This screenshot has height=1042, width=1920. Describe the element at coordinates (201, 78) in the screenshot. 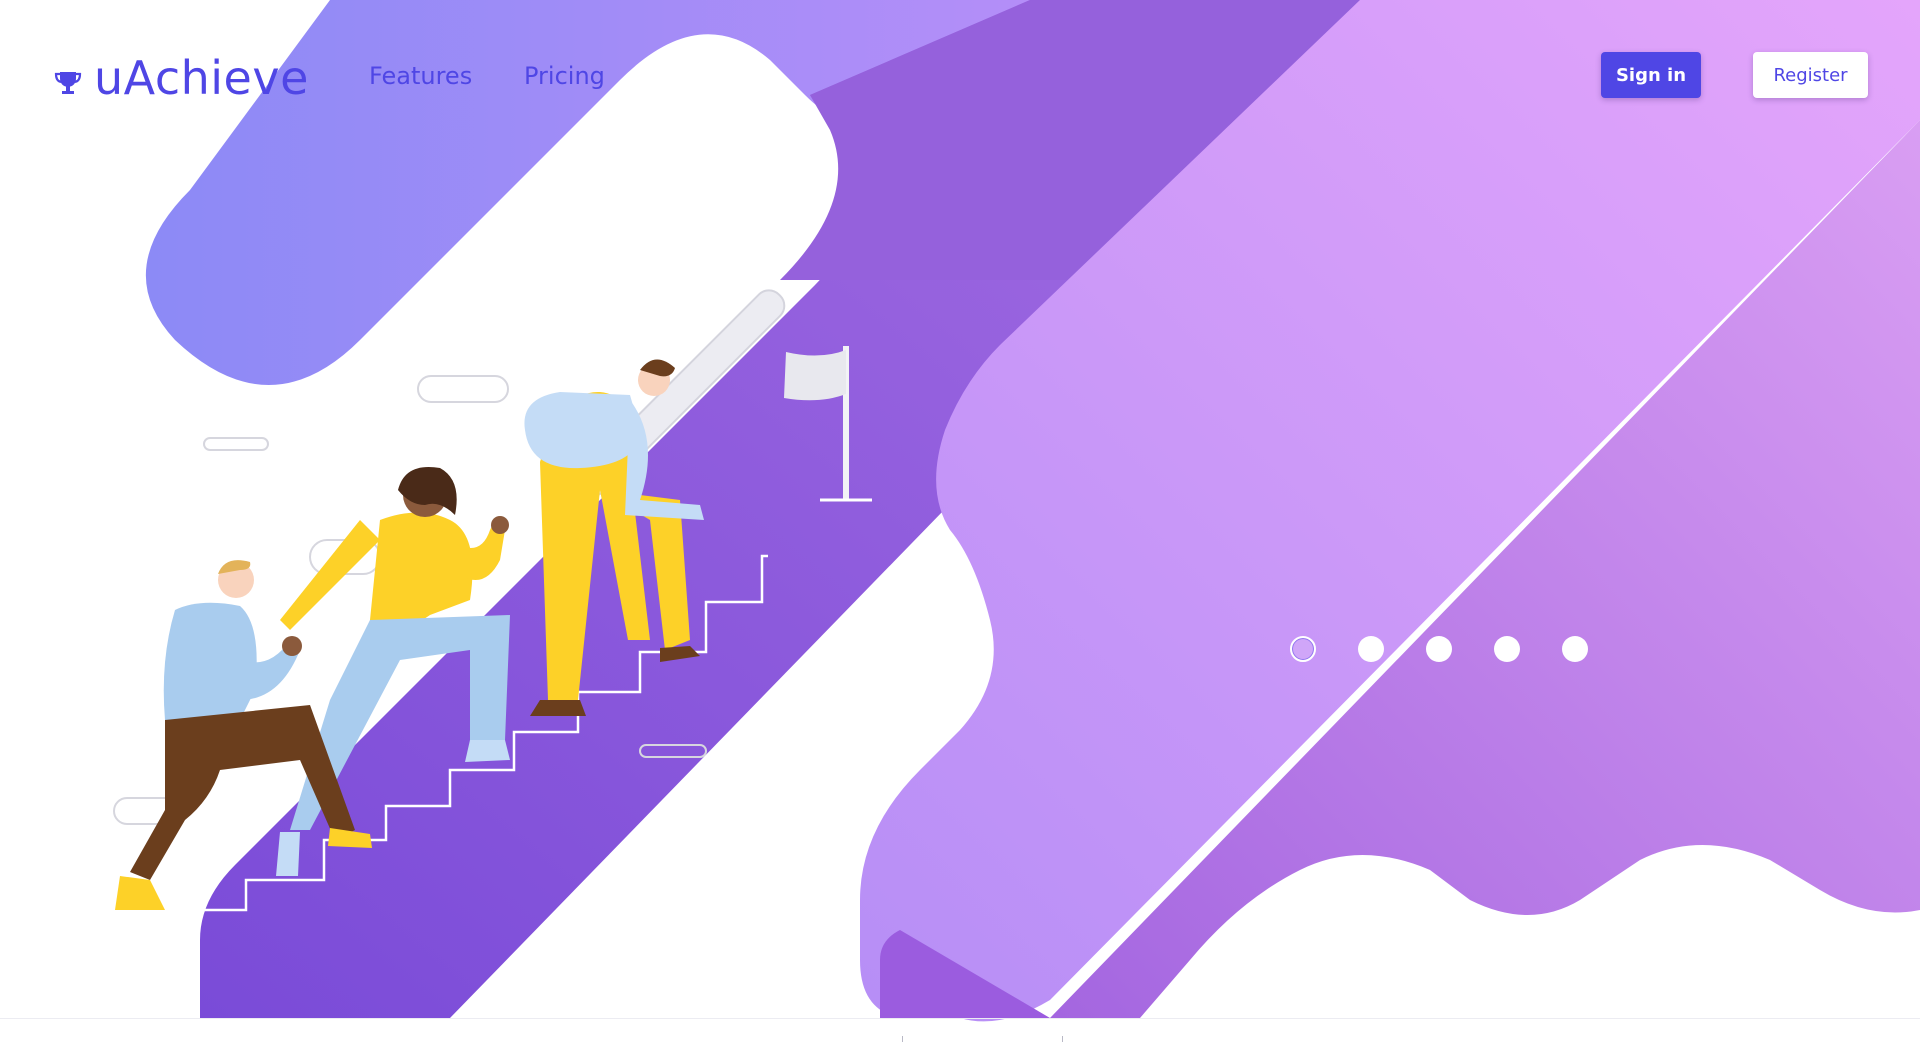

I see `brand-name: uAchieve` at that location.